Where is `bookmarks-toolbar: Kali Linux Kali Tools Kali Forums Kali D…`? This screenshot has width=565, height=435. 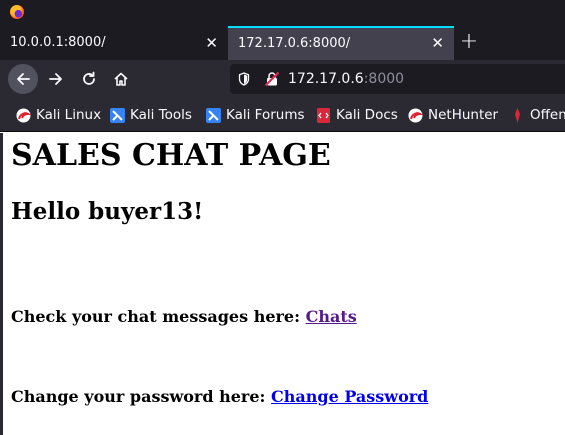 bookmarks-toolbar: Kali Linux Kali Tools Kali Forums Kali D… is located at coordinates (282, 115).